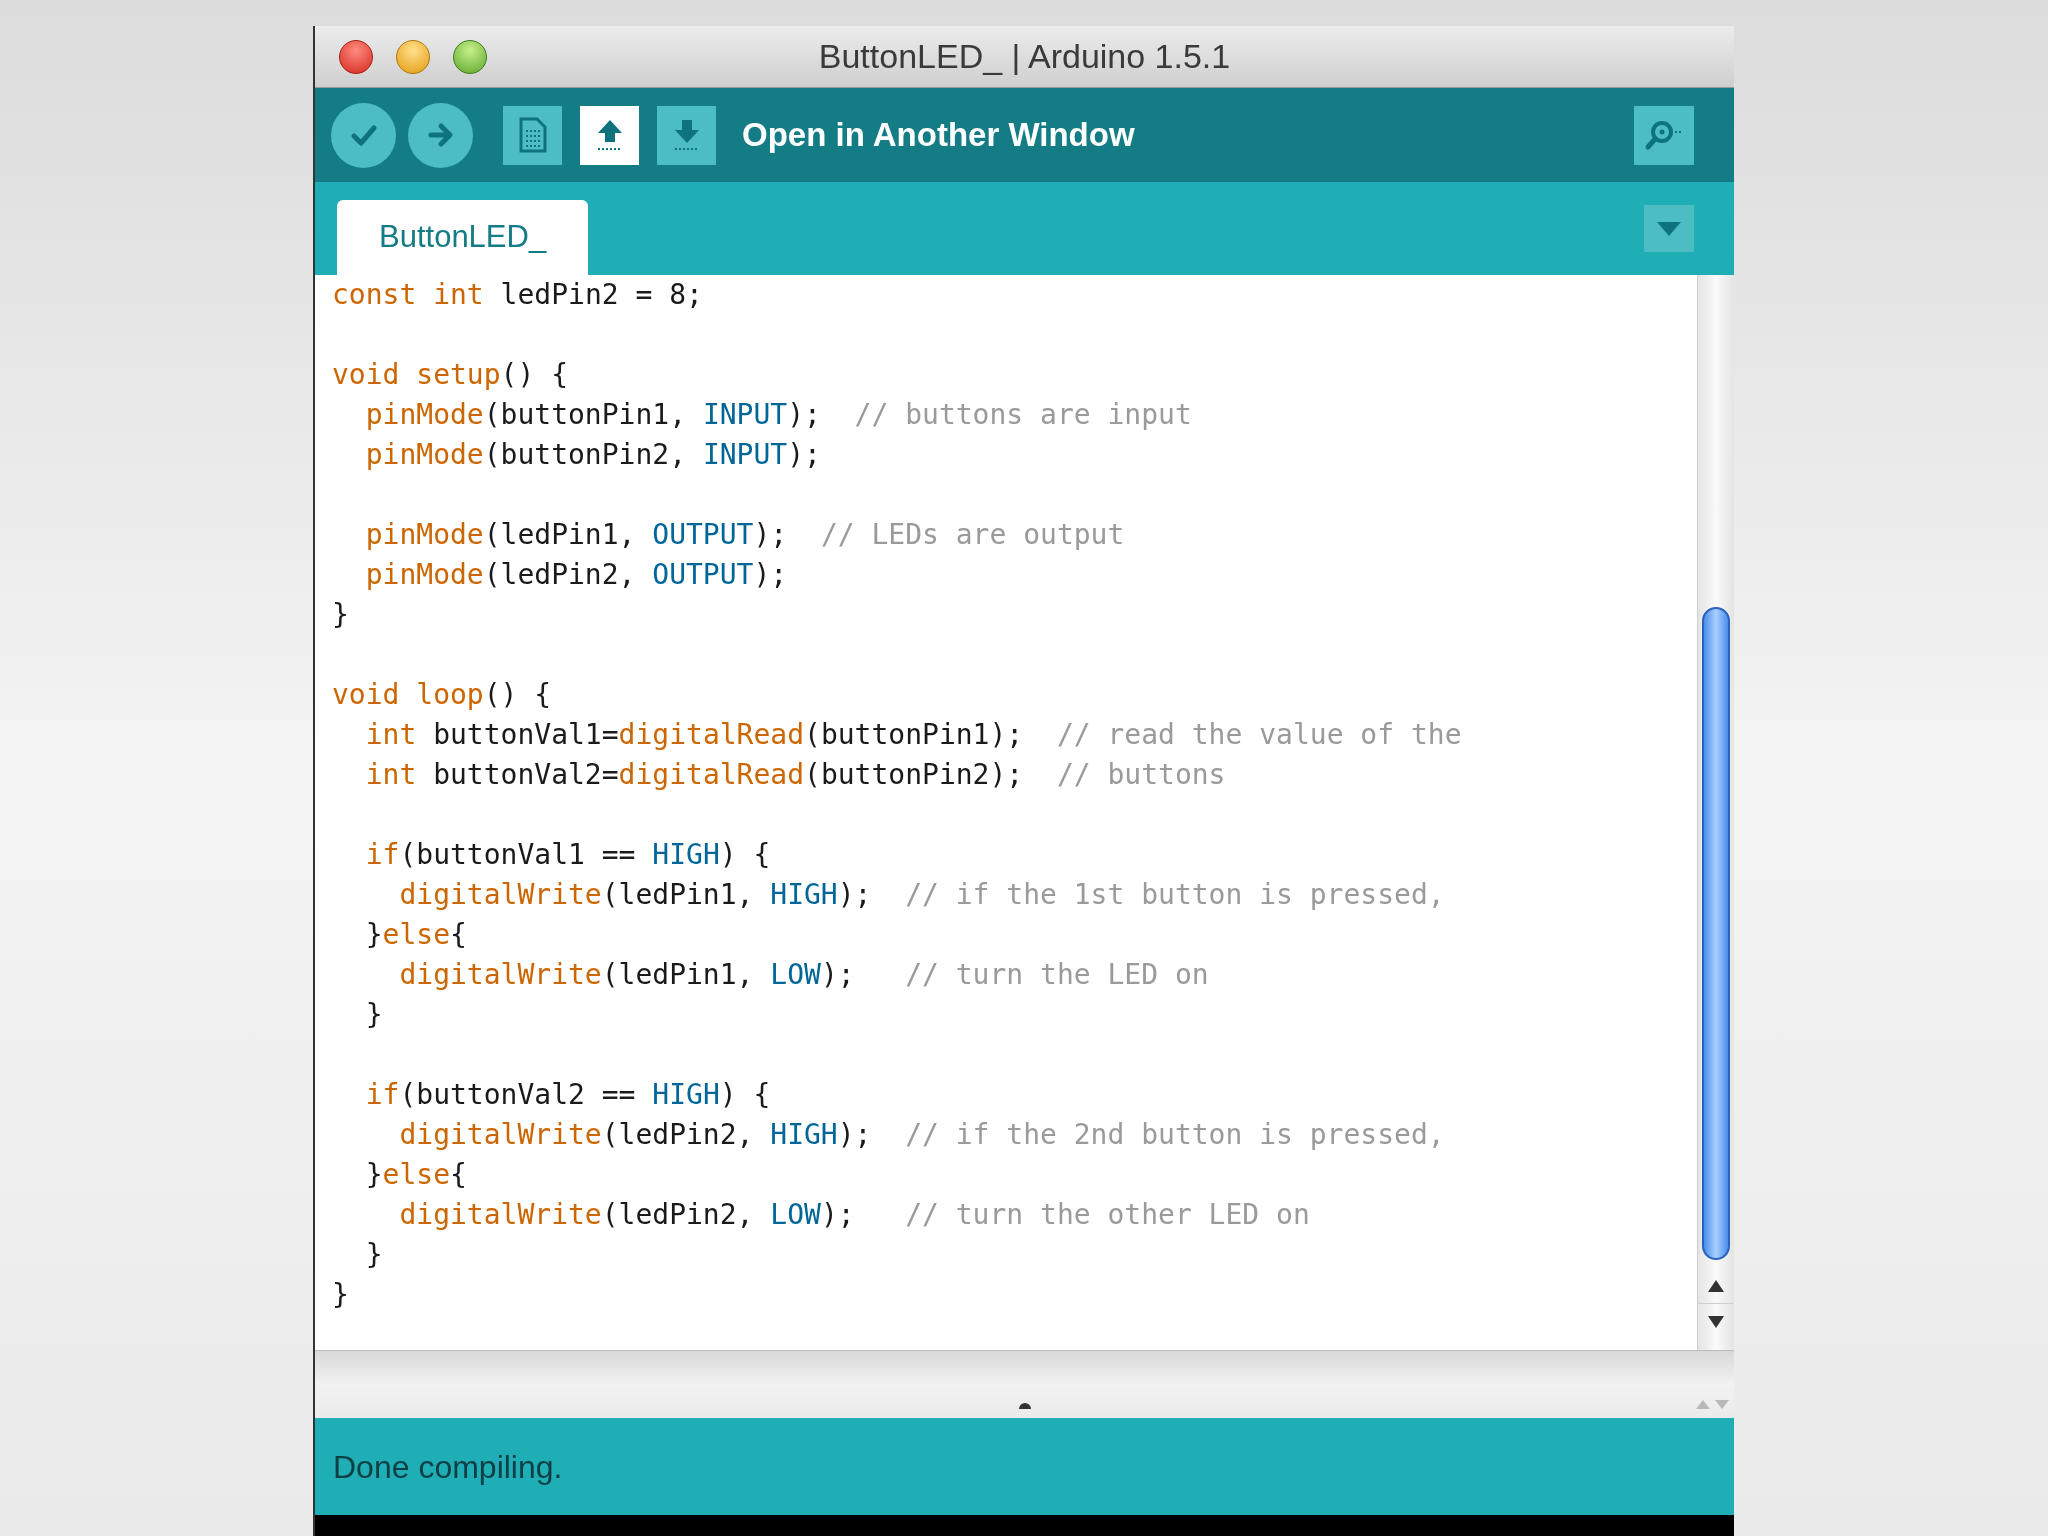  Describe the element at coordinates (1024, 1405) in the screenshot. I see `grip-icon` at that location.